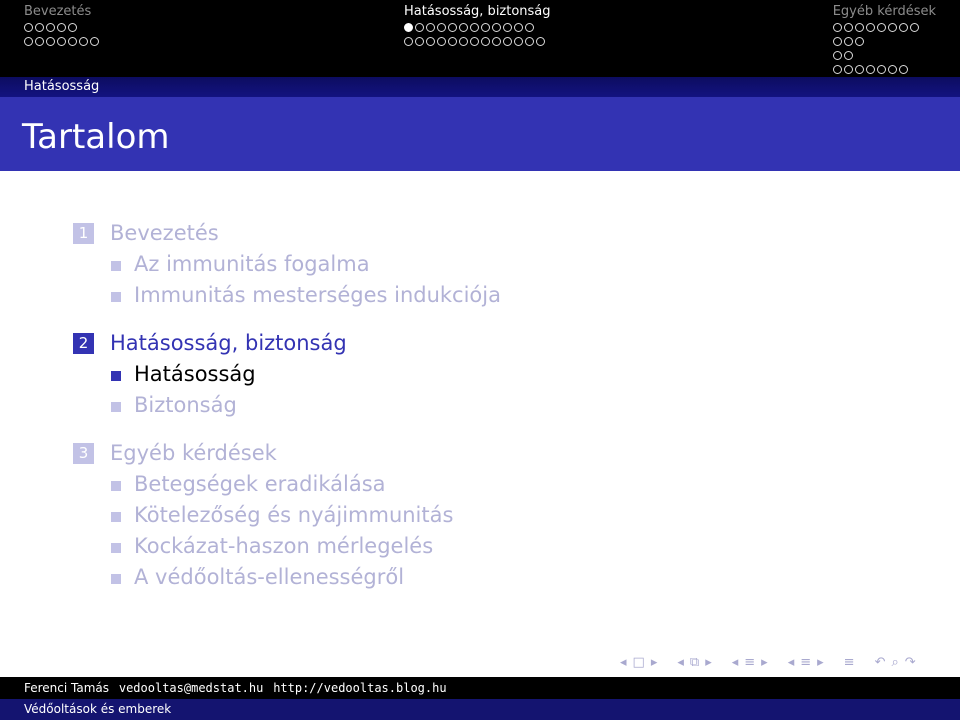 Image resolution: width=960 pixels, height=720 pixels. What do you see at coordinates (185, 405) in the screenshot?
I see `subsection-title: Biztonság` at bounding box center [185, 405].